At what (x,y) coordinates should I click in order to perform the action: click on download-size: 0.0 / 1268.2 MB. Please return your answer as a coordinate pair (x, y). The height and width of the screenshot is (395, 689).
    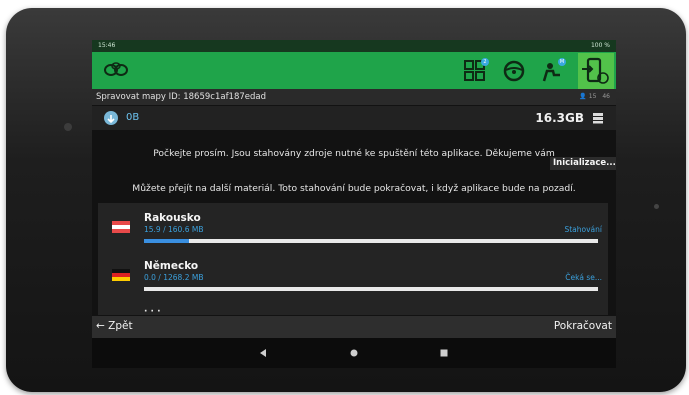
    Looking at the image, I should click on (174, 277).